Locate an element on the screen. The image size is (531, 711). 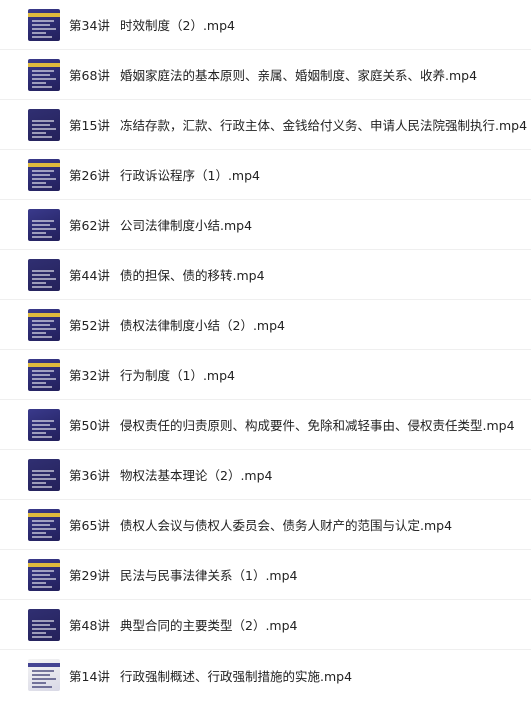
list-item: 第44讲 债的担保、债的移转.mp4 is located at coordinates (265, 275).